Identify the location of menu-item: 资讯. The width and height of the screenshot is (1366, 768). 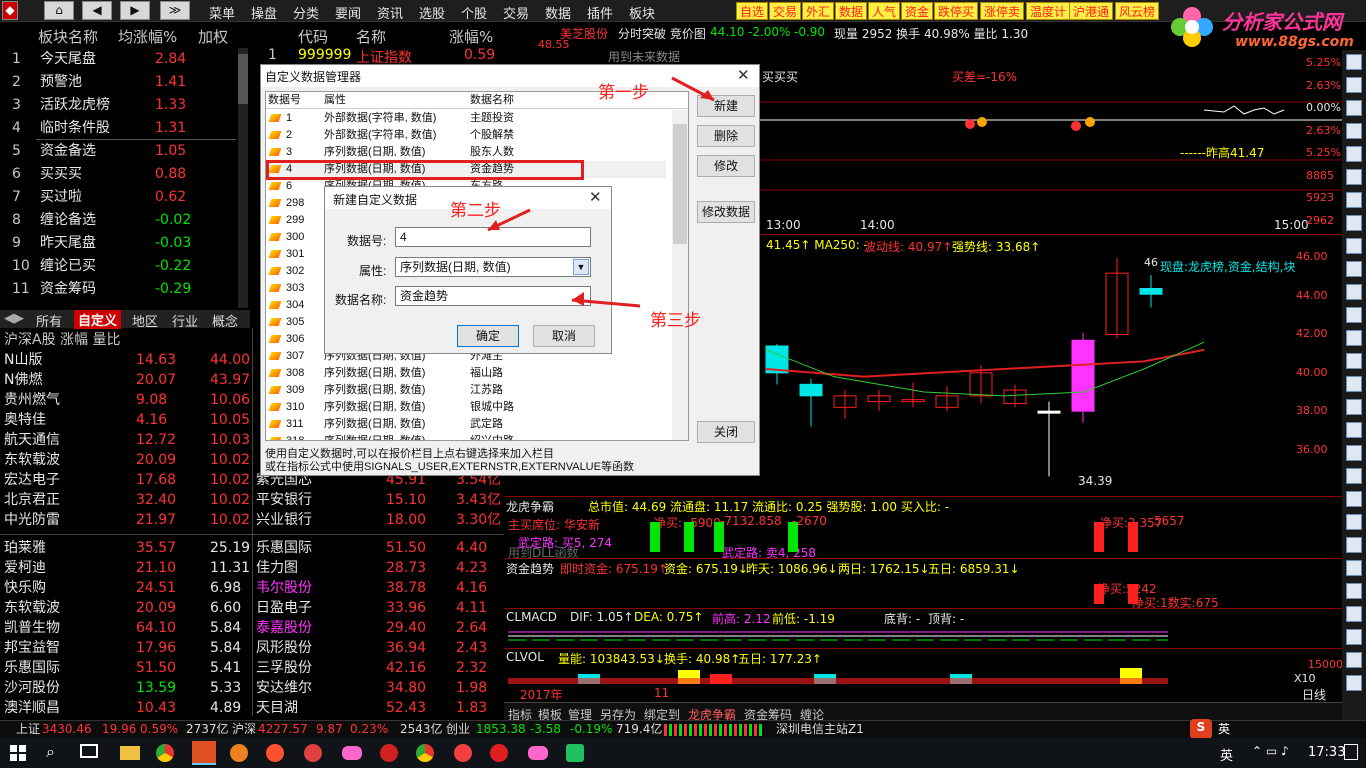
(390, 12).